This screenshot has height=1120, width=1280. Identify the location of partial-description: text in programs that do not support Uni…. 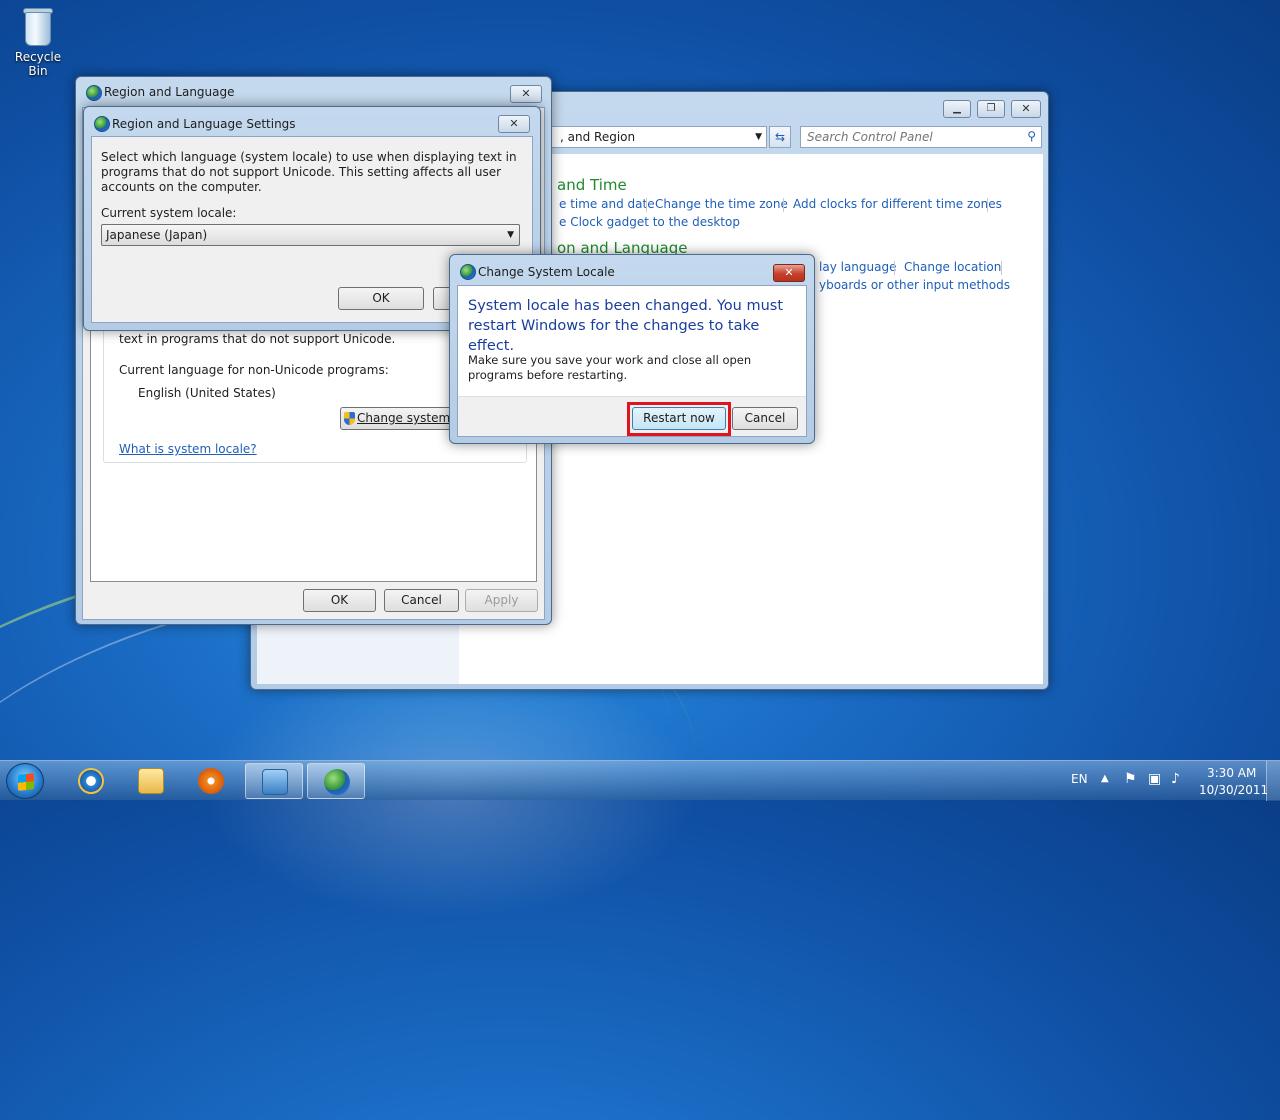
(257, 339).